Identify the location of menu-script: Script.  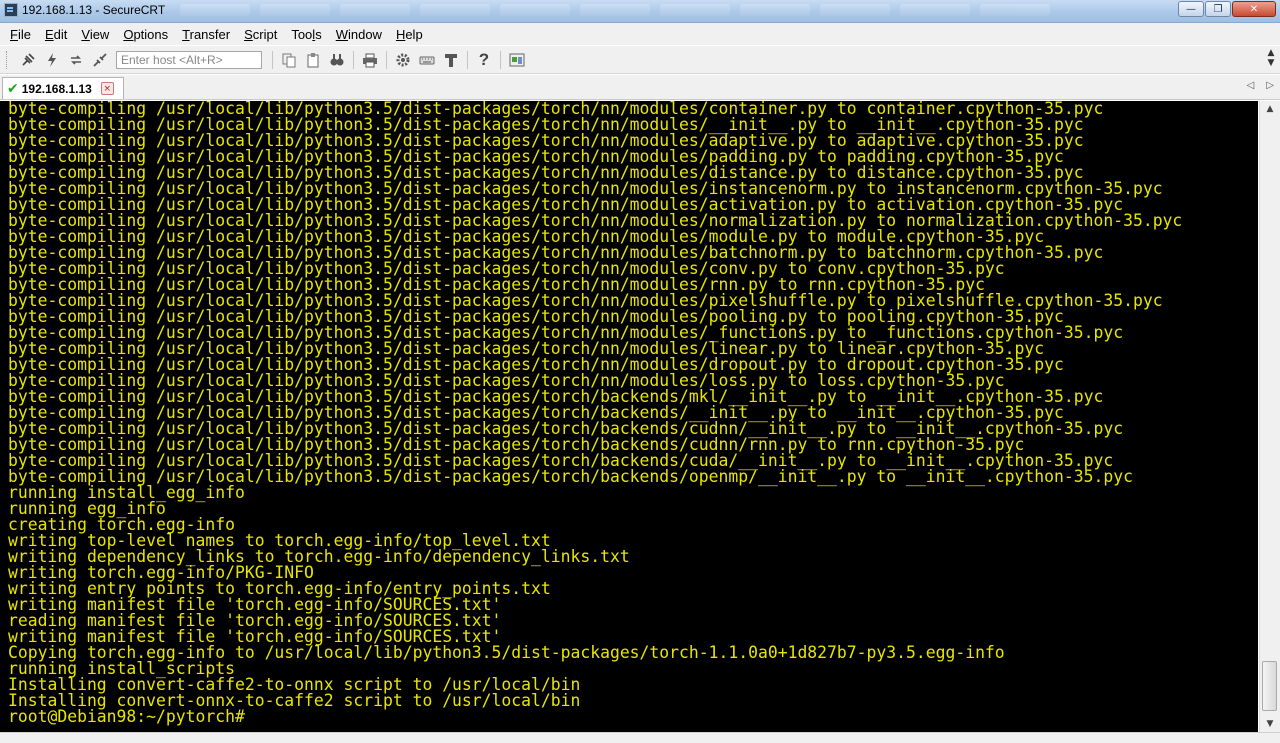
(260, 34).